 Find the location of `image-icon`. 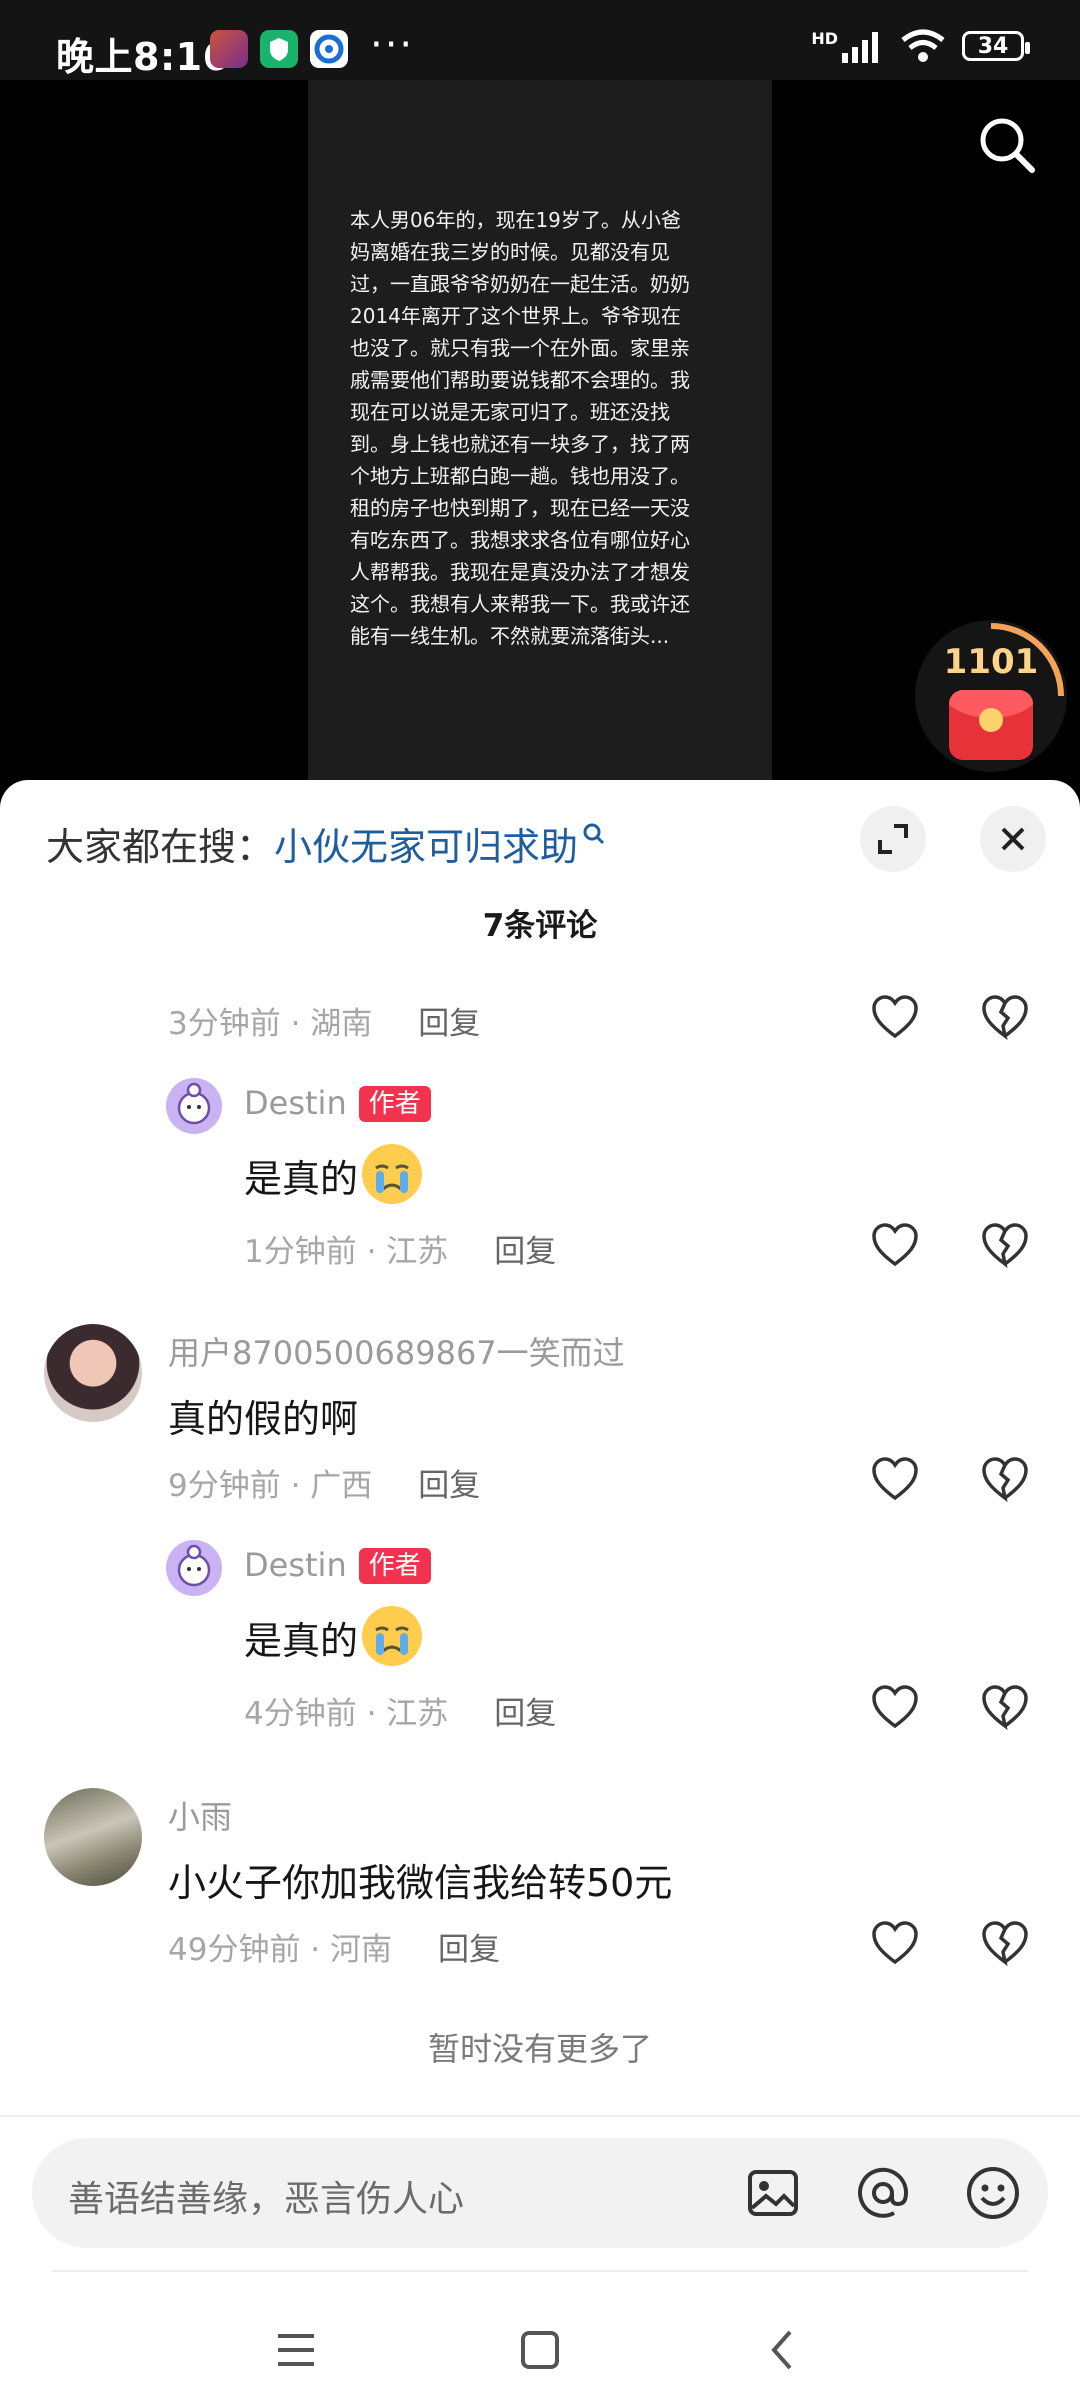

image-icon is located at coordinates (773, 2193).